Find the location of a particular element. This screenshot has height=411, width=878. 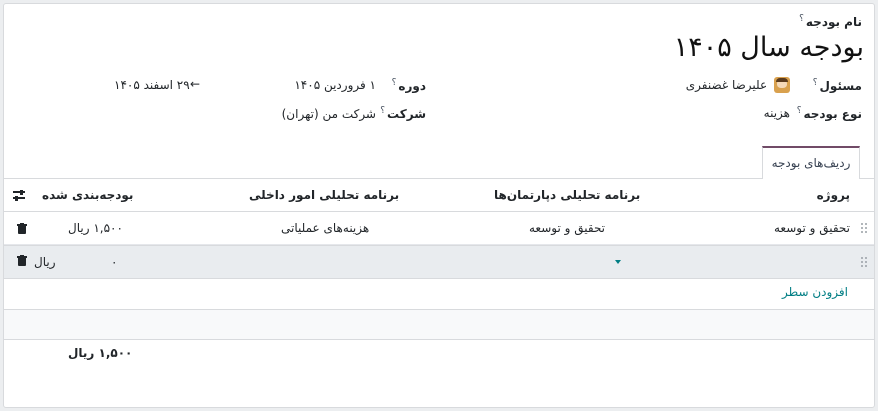

optional-columns-icon is located at coordinates (19, 195).